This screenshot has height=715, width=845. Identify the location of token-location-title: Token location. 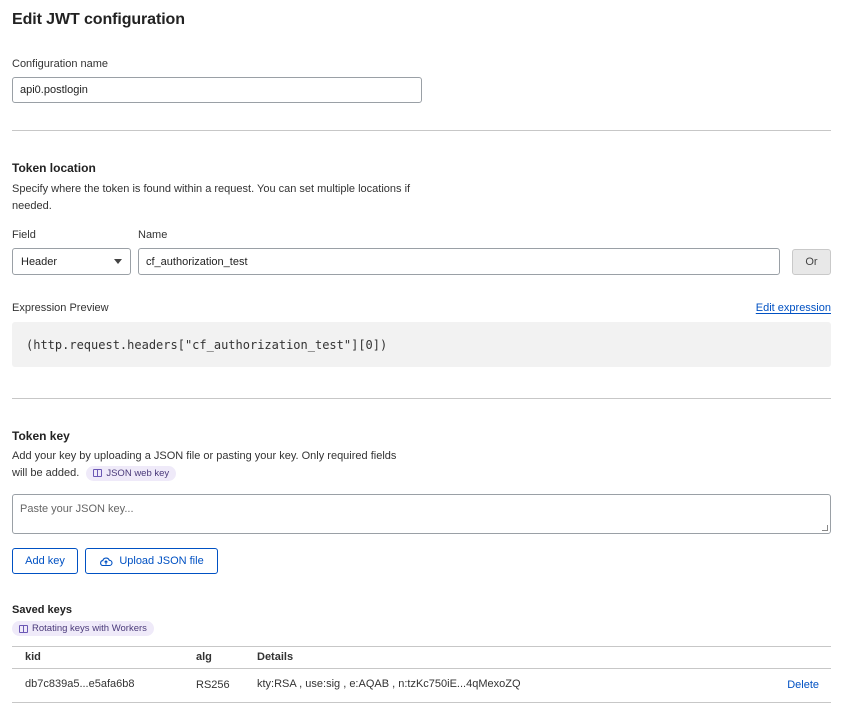
(54, 168).